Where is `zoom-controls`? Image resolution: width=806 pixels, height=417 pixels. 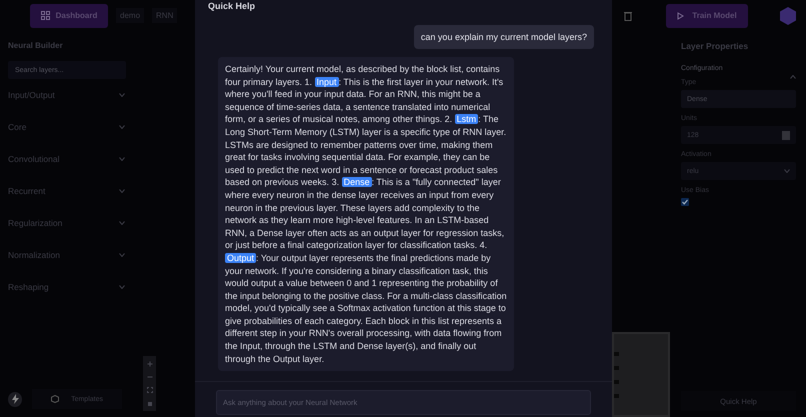 zoom-controls is located at coordinates (149, 383).